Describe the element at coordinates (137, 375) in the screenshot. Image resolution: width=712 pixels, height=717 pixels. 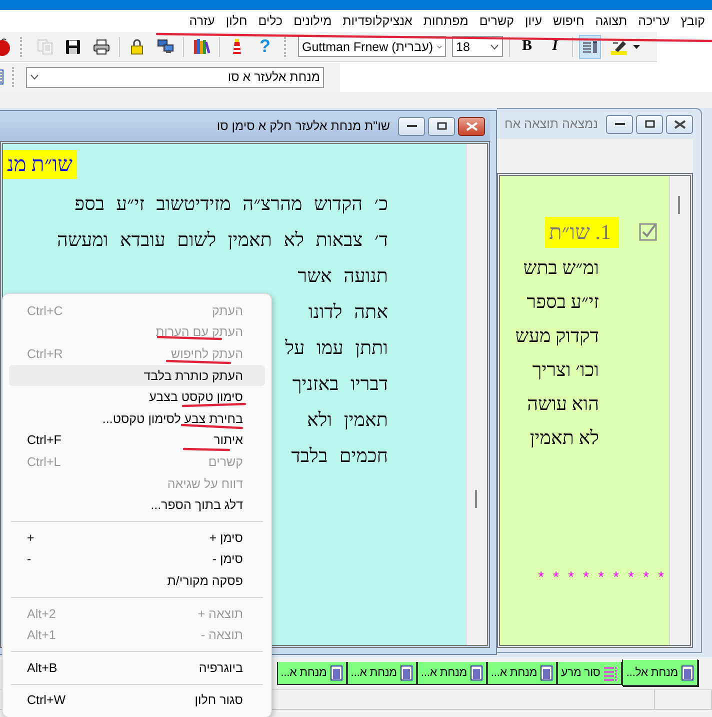
I see `menu-item: העתק כותרת בלבד` at that location.